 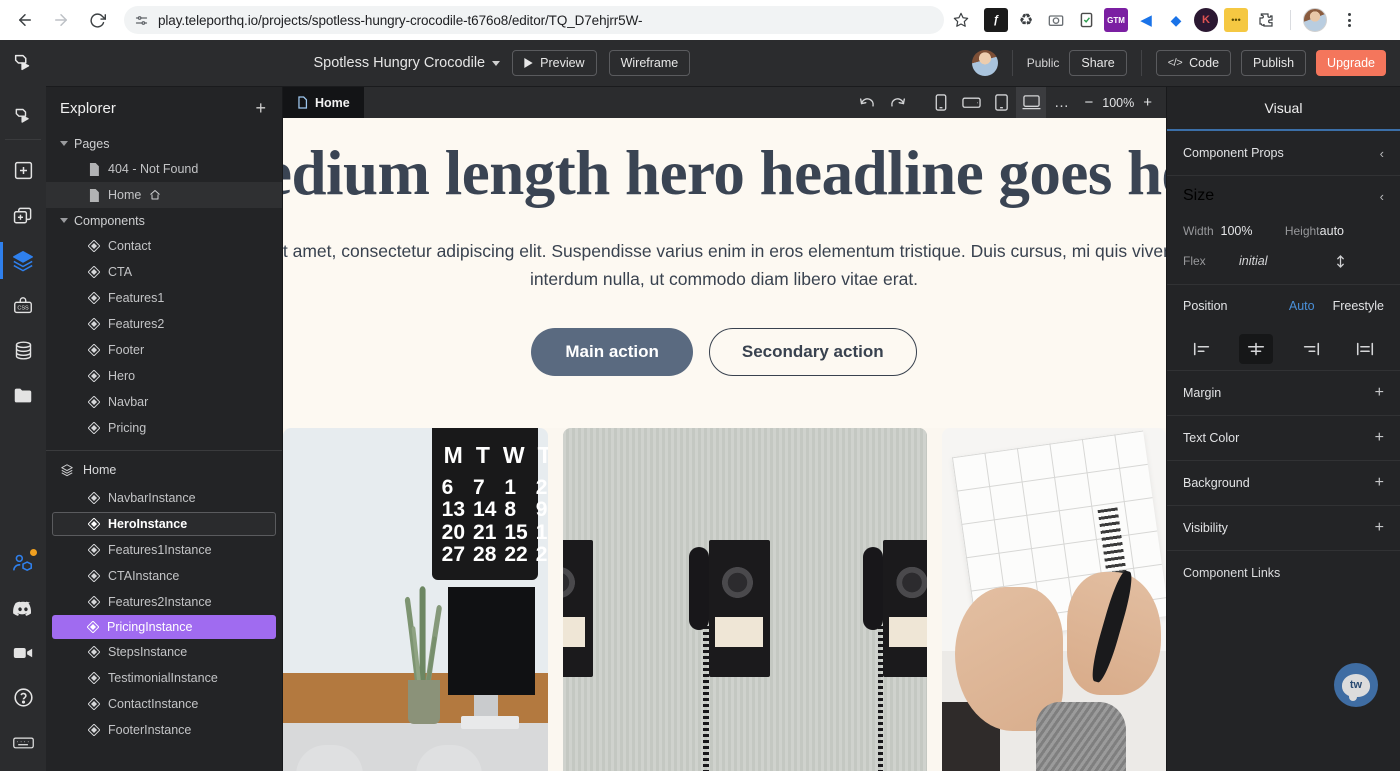 I want to click on instance-item-features1: Features1Instance, so click(x=164, y=550).